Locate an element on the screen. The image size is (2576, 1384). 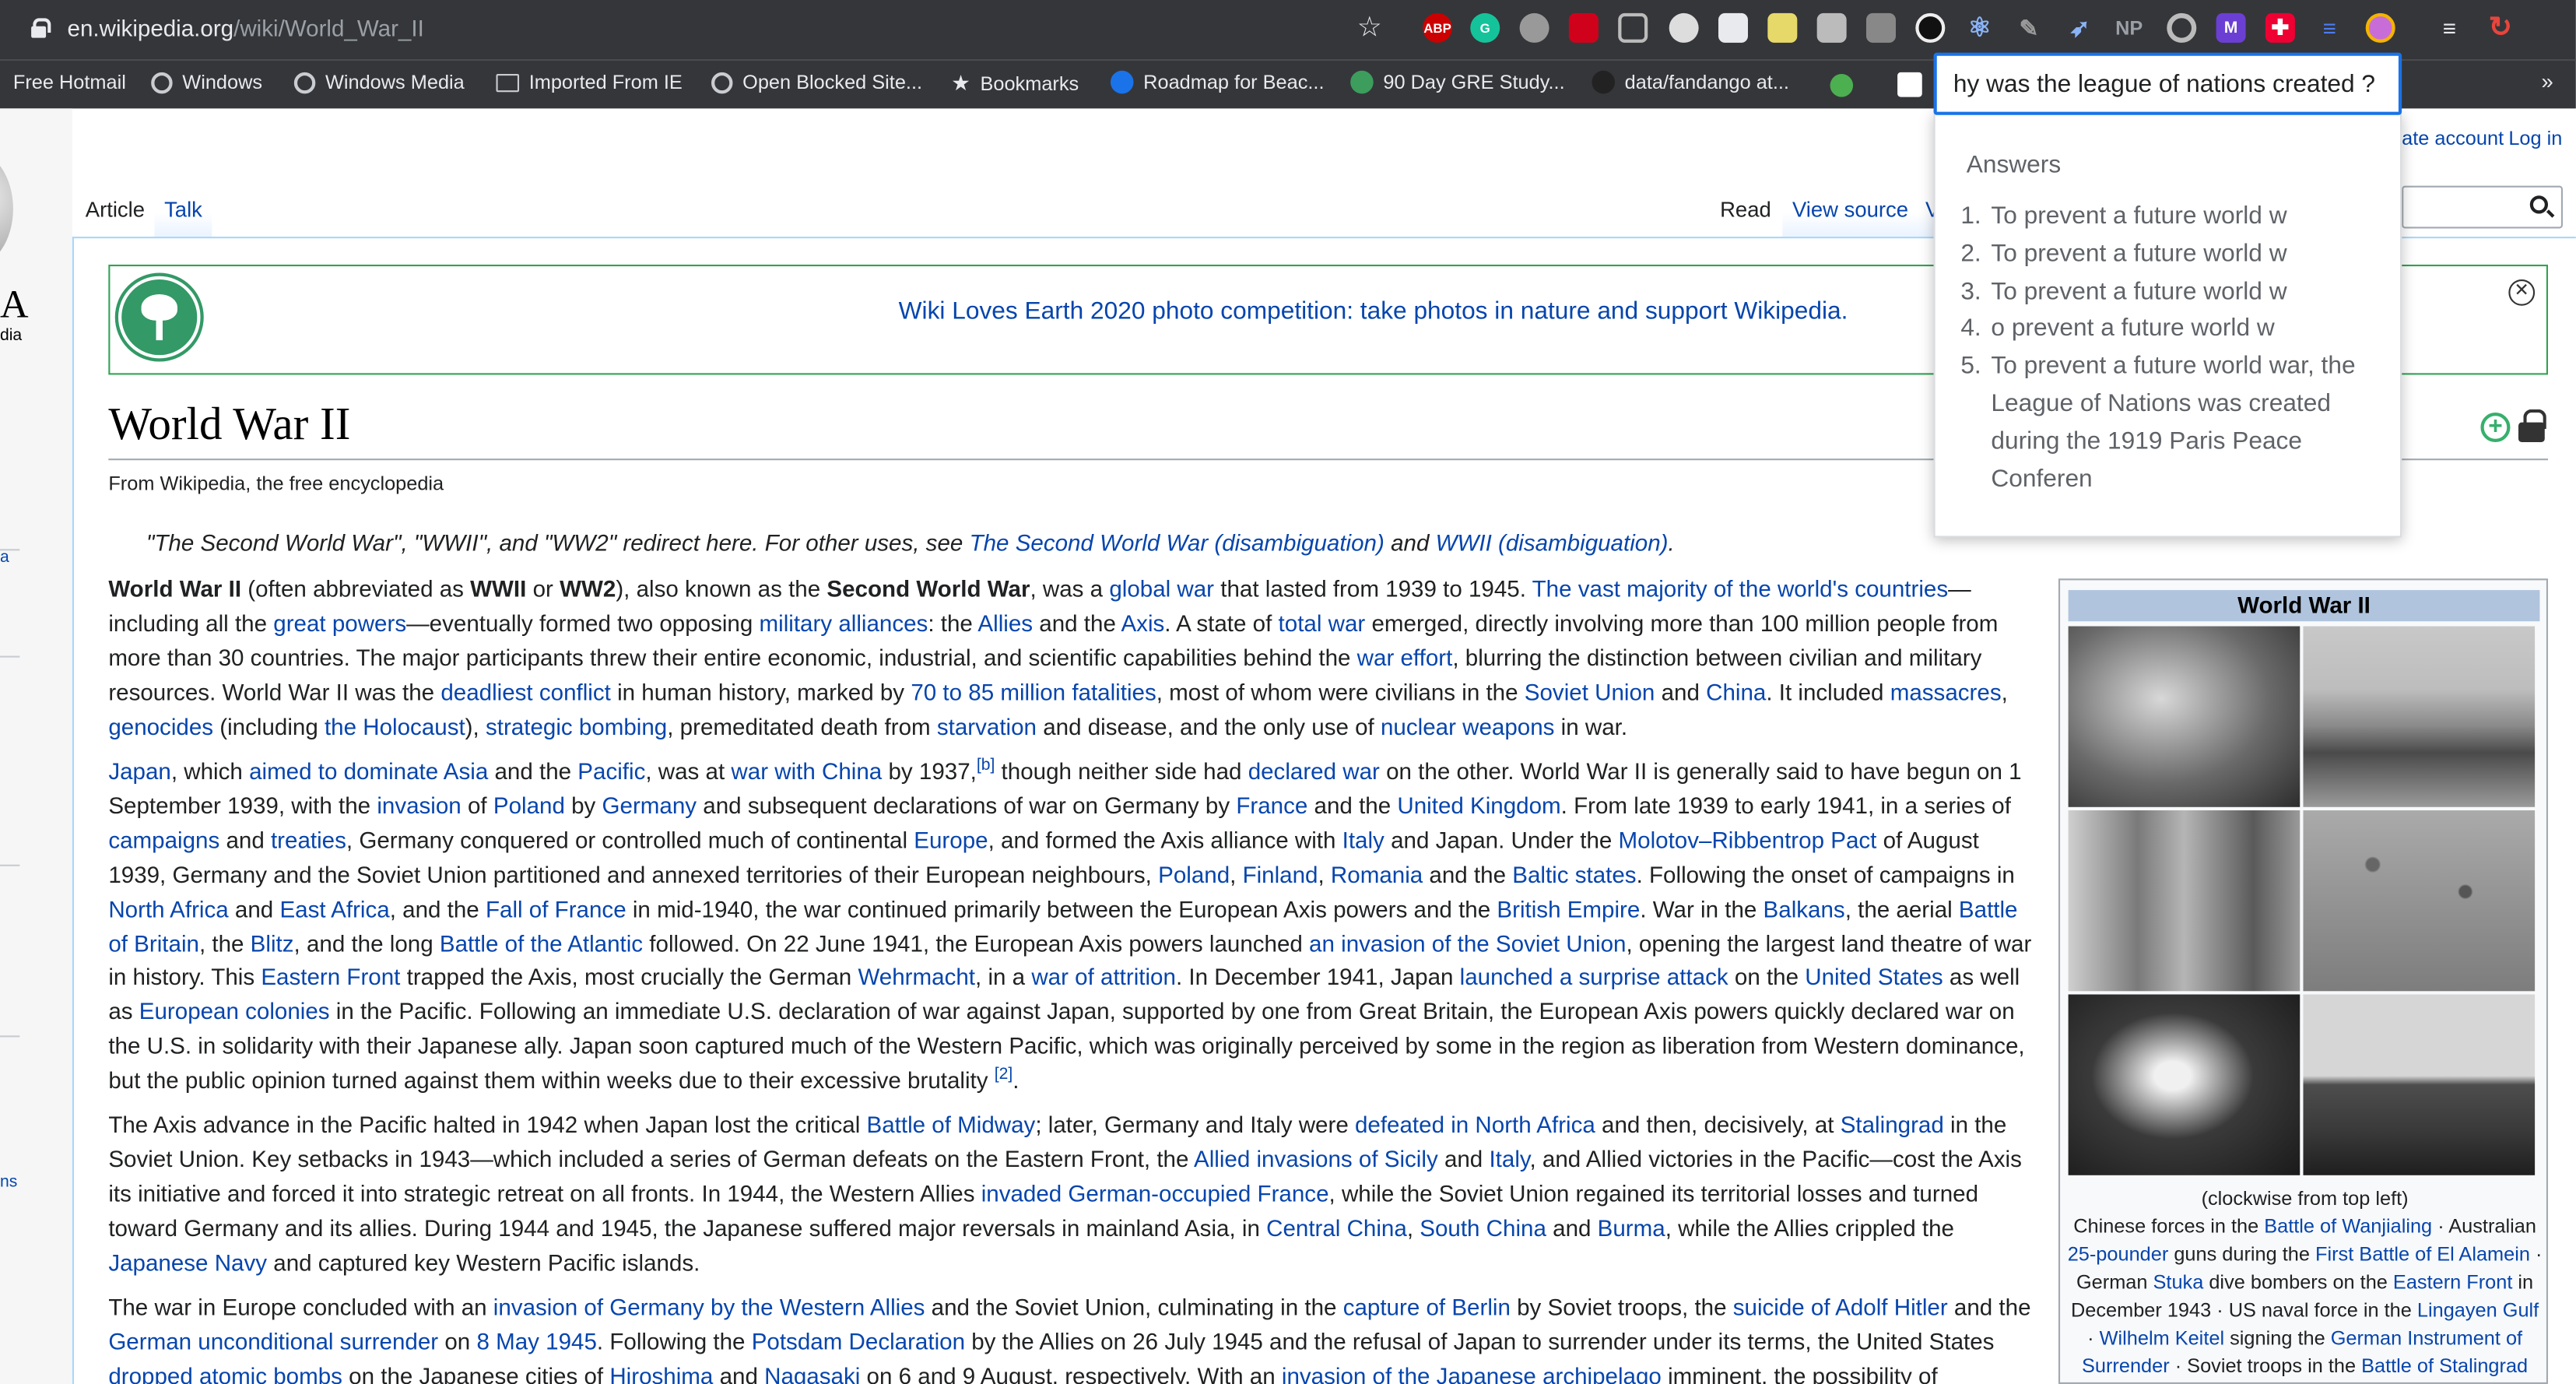
article-link: declared war is located at coordinates (1314, 770).